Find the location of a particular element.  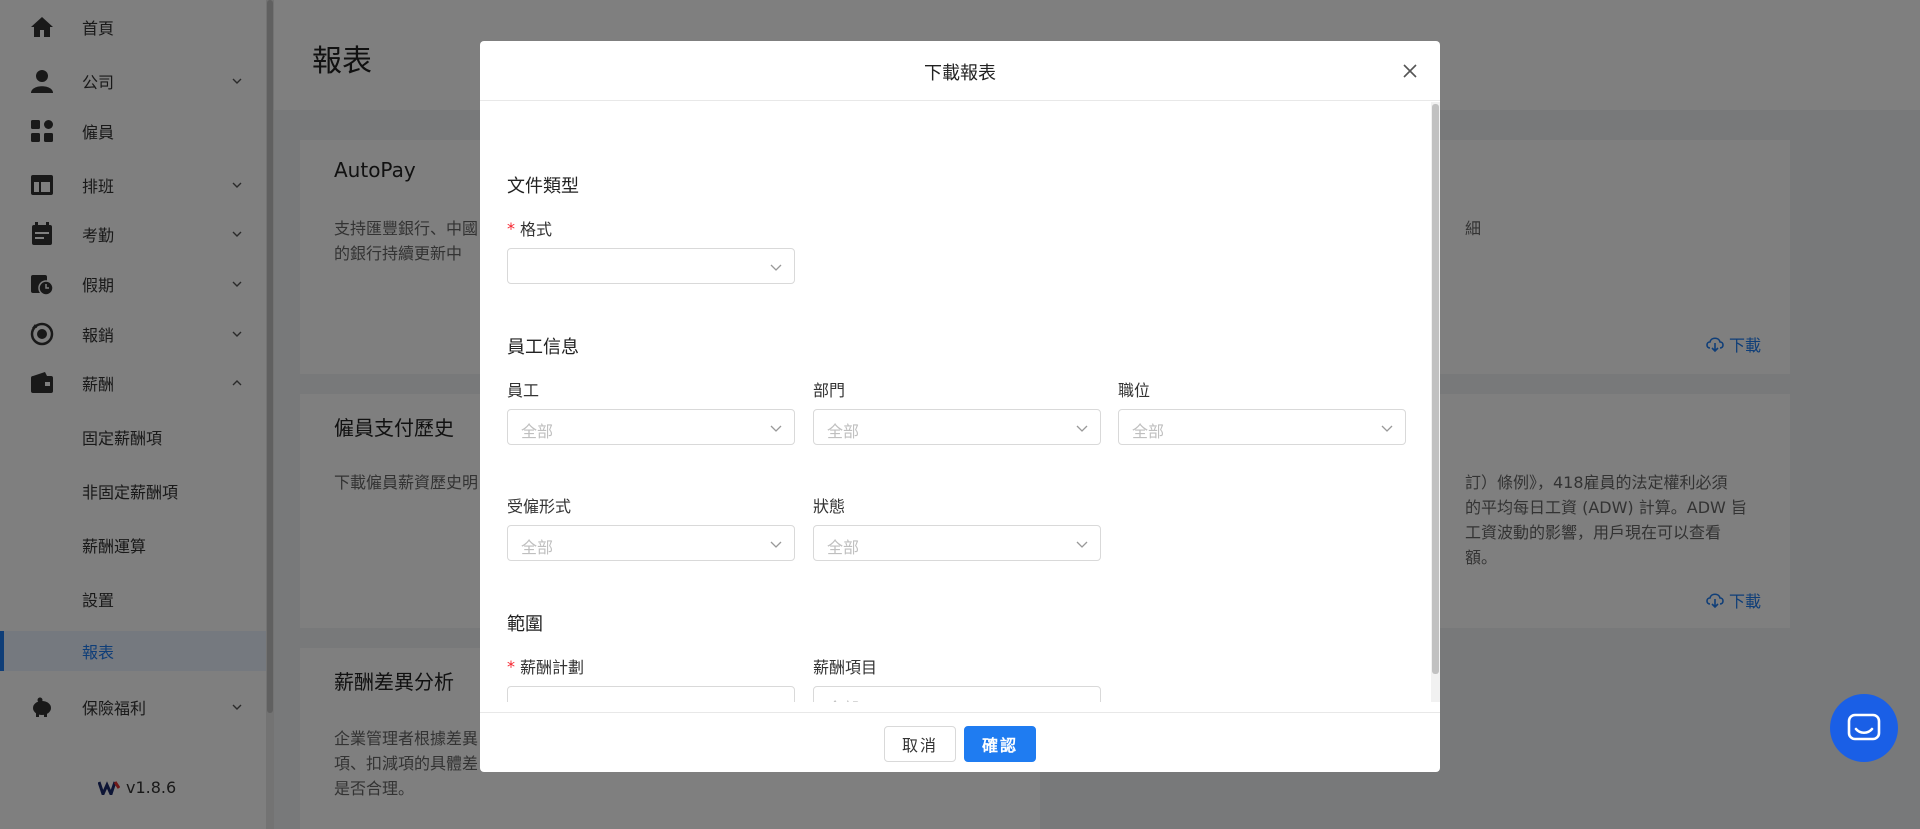

employee-label: 員工 is located at coordinates (523, 390).